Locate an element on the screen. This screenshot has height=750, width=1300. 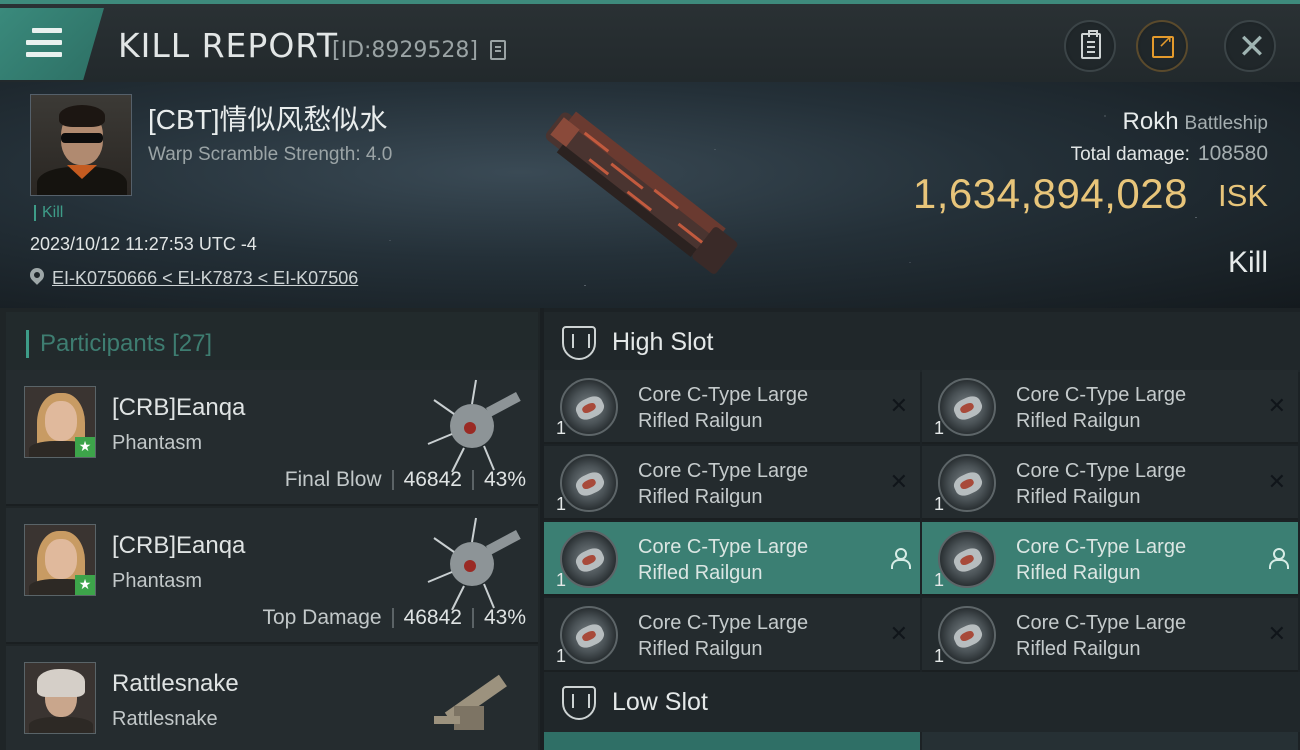
page-title: KILL REPORT is located at coordinates (228, 45).